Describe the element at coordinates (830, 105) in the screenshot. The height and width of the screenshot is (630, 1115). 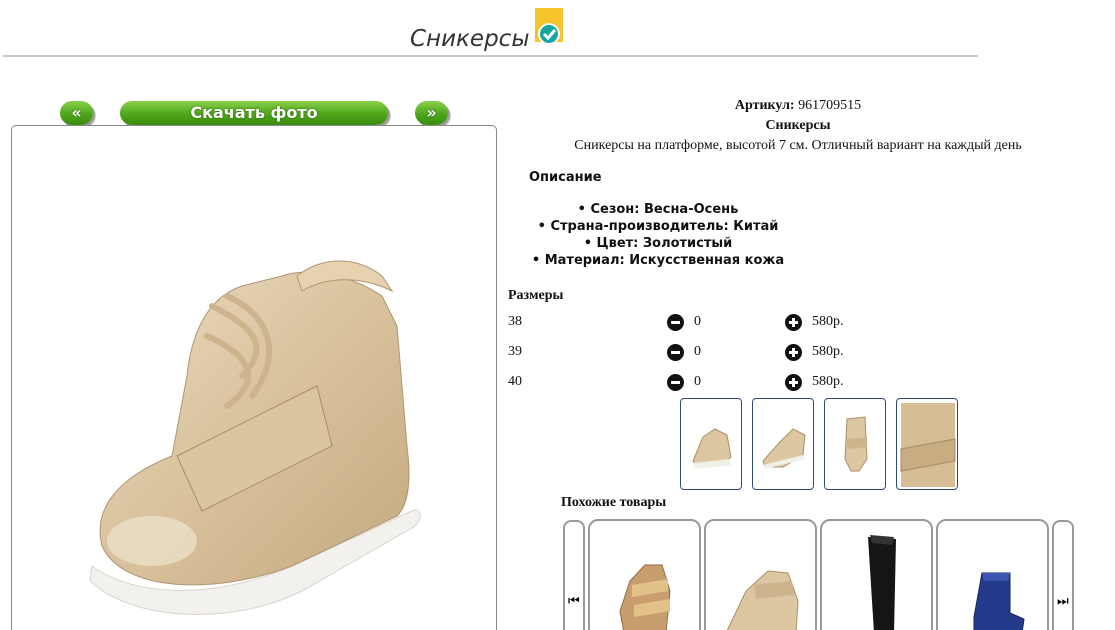
I see `article-value: 961709515` at that location.